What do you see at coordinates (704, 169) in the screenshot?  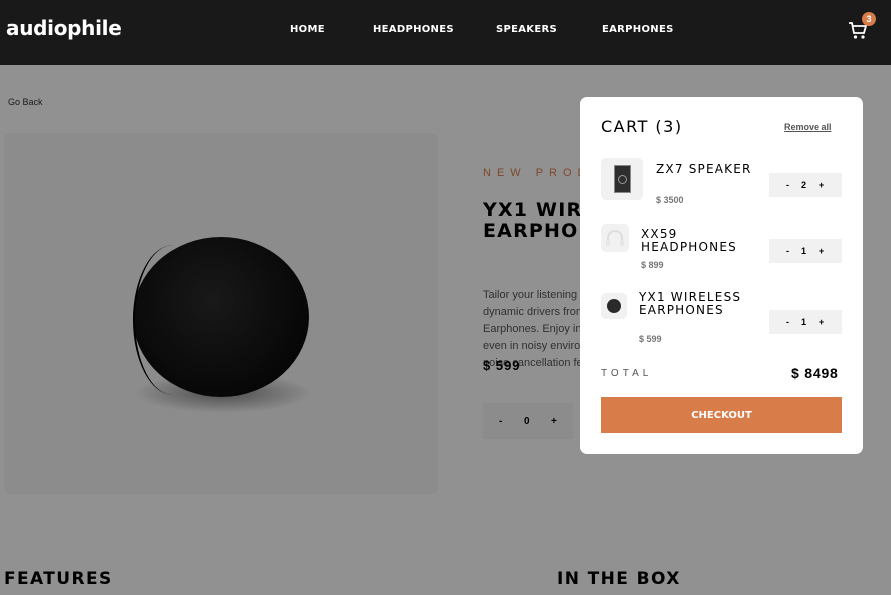 I see `cart-item-name: ZX7 SPEAKER` at bounding box center [704, 169].